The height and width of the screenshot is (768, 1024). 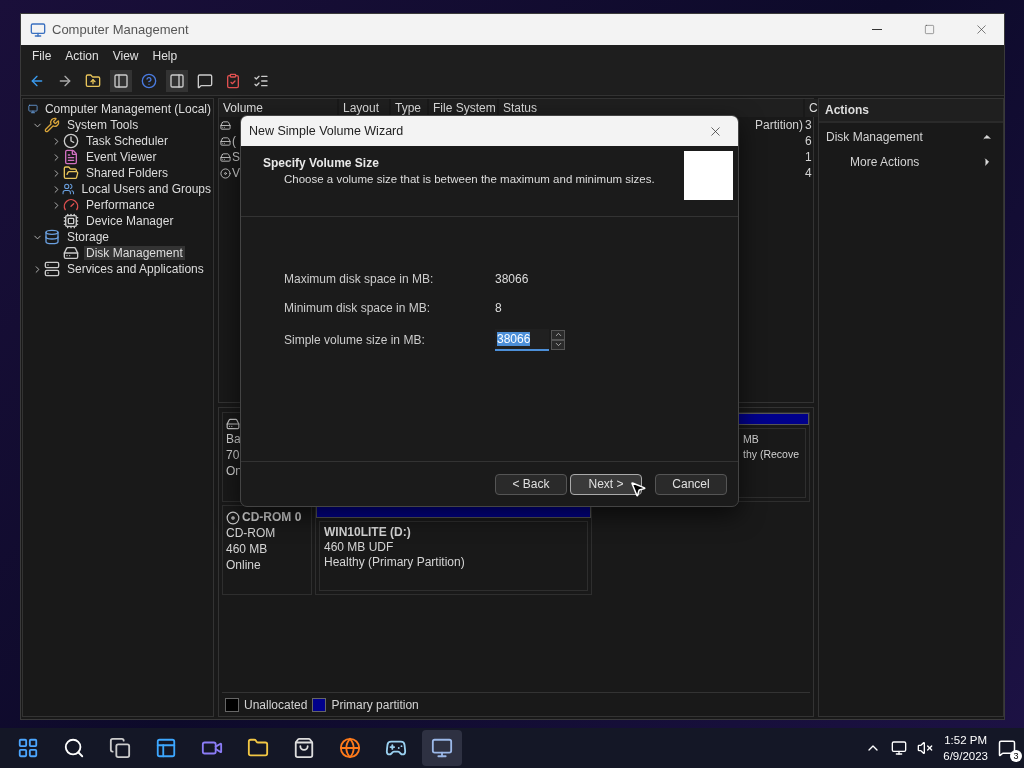 What do you see at coordinates (276, 705) in the screenshot?
I see `legend-label: Unallocated` at bounding box center [276, 705].